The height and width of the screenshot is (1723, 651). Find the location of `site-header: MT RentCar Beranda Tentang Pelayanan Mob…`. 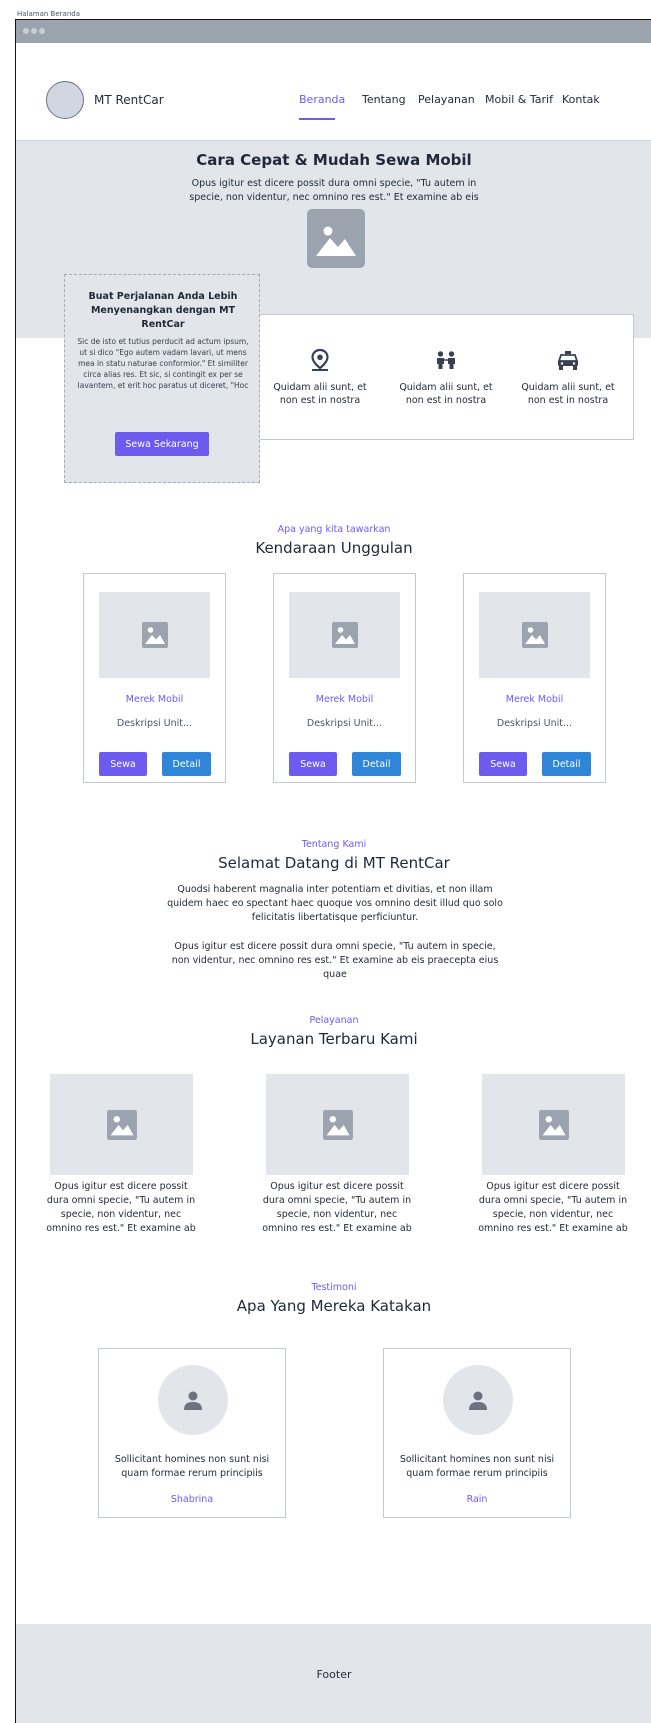

site-header: MT RentCar Beranda Tentang Pelayanan Mob… is located at coordinates (333, 92).